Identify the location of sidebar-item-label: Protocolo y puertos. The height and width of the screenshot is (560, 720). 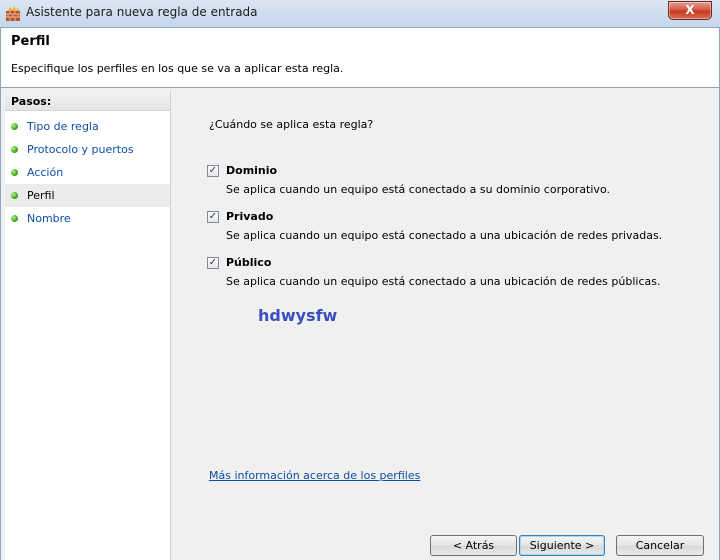
(80, 149).